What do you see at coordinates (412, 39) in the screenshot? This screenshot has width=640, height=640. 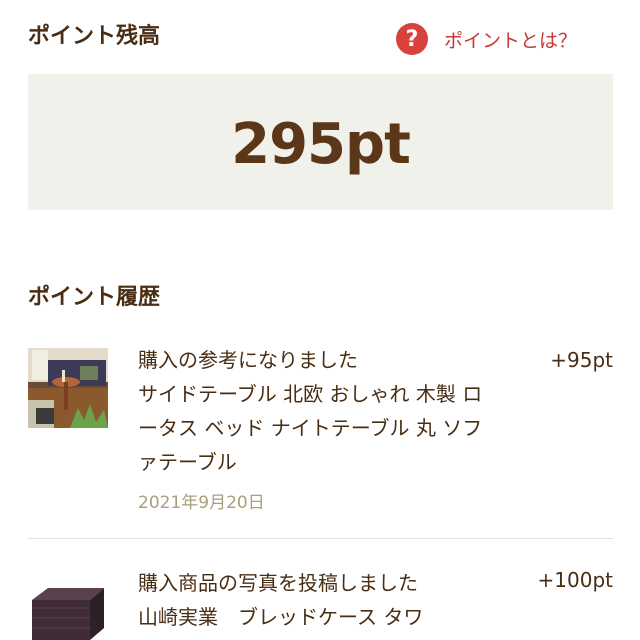 I see `question-icon: ?` at bounding box center [412, 39].